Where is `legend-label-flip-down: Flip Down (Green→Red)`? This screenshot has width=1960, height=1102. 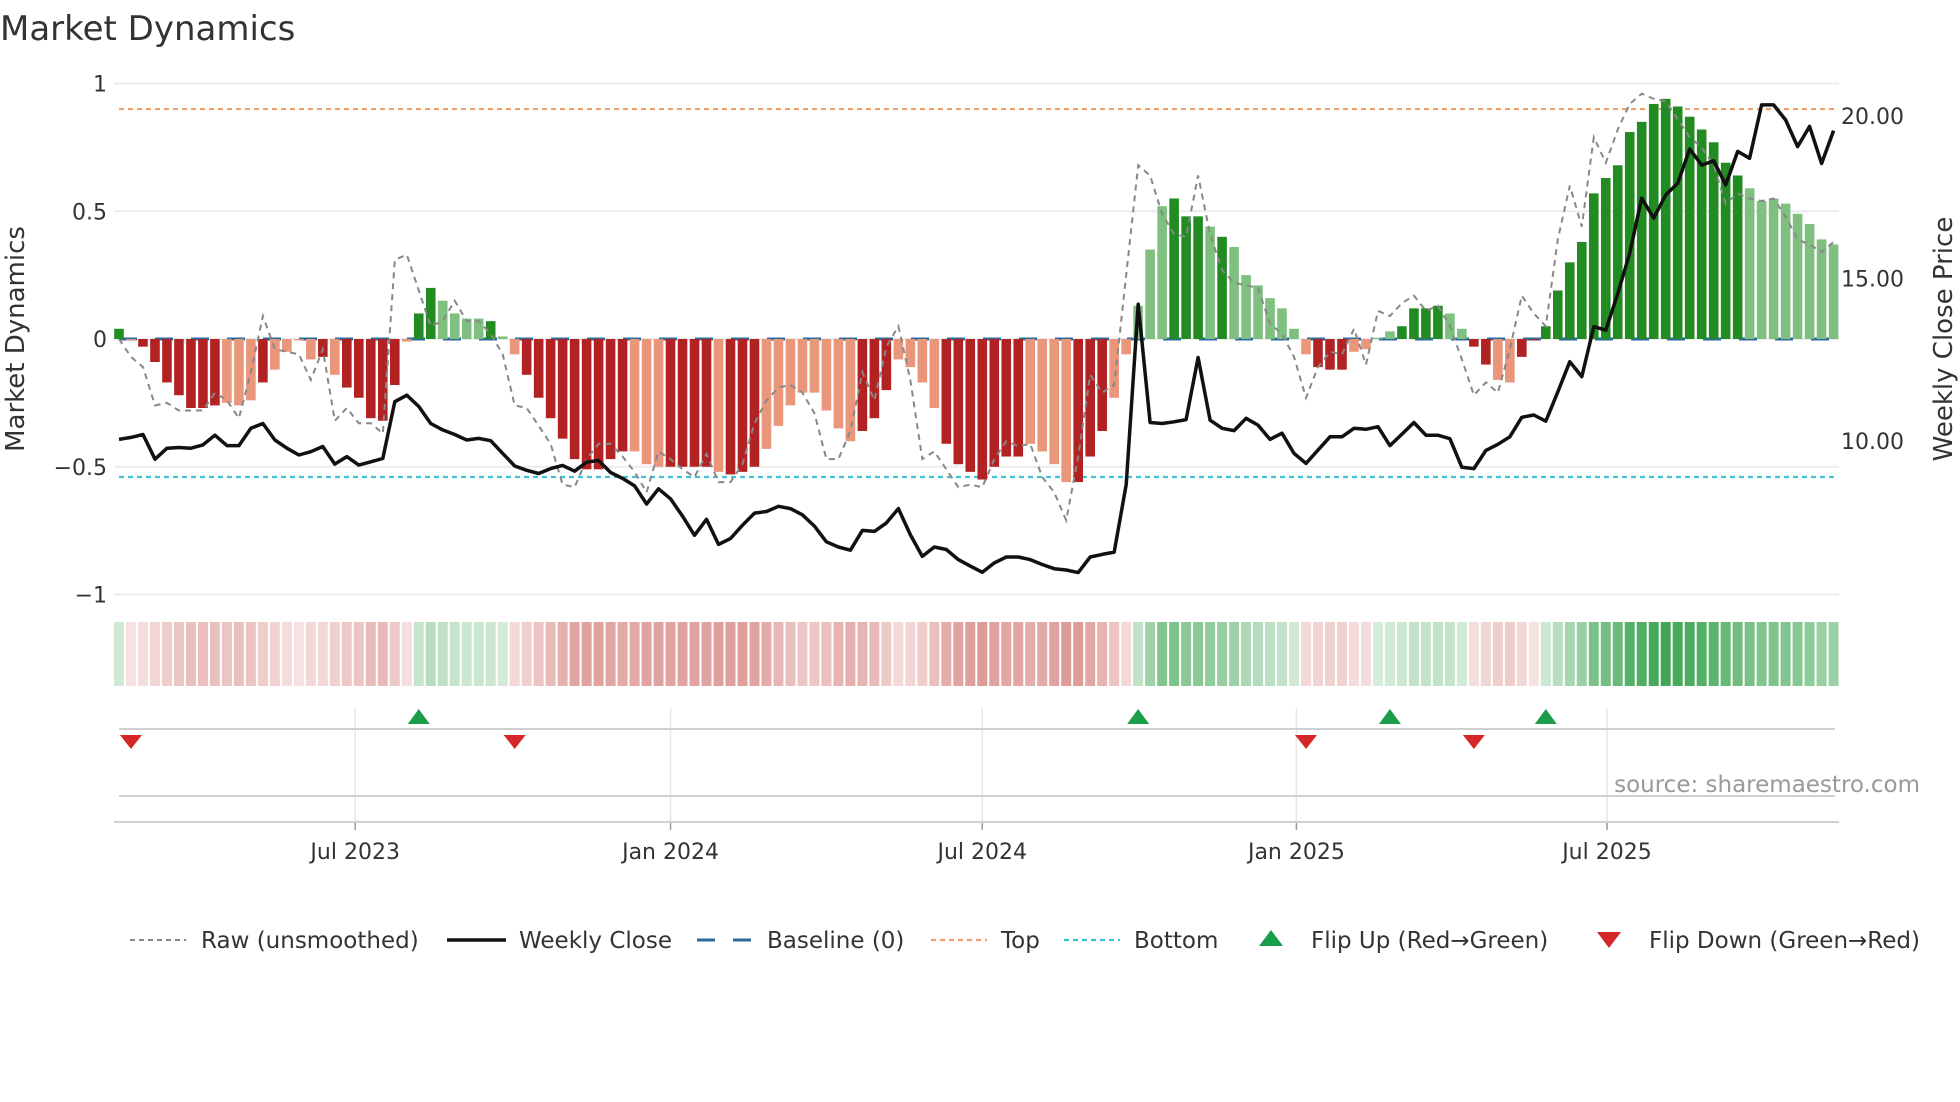
legend-label-flip-down: Flip Down (Green→Red) is located at coordinates (1784, 941).